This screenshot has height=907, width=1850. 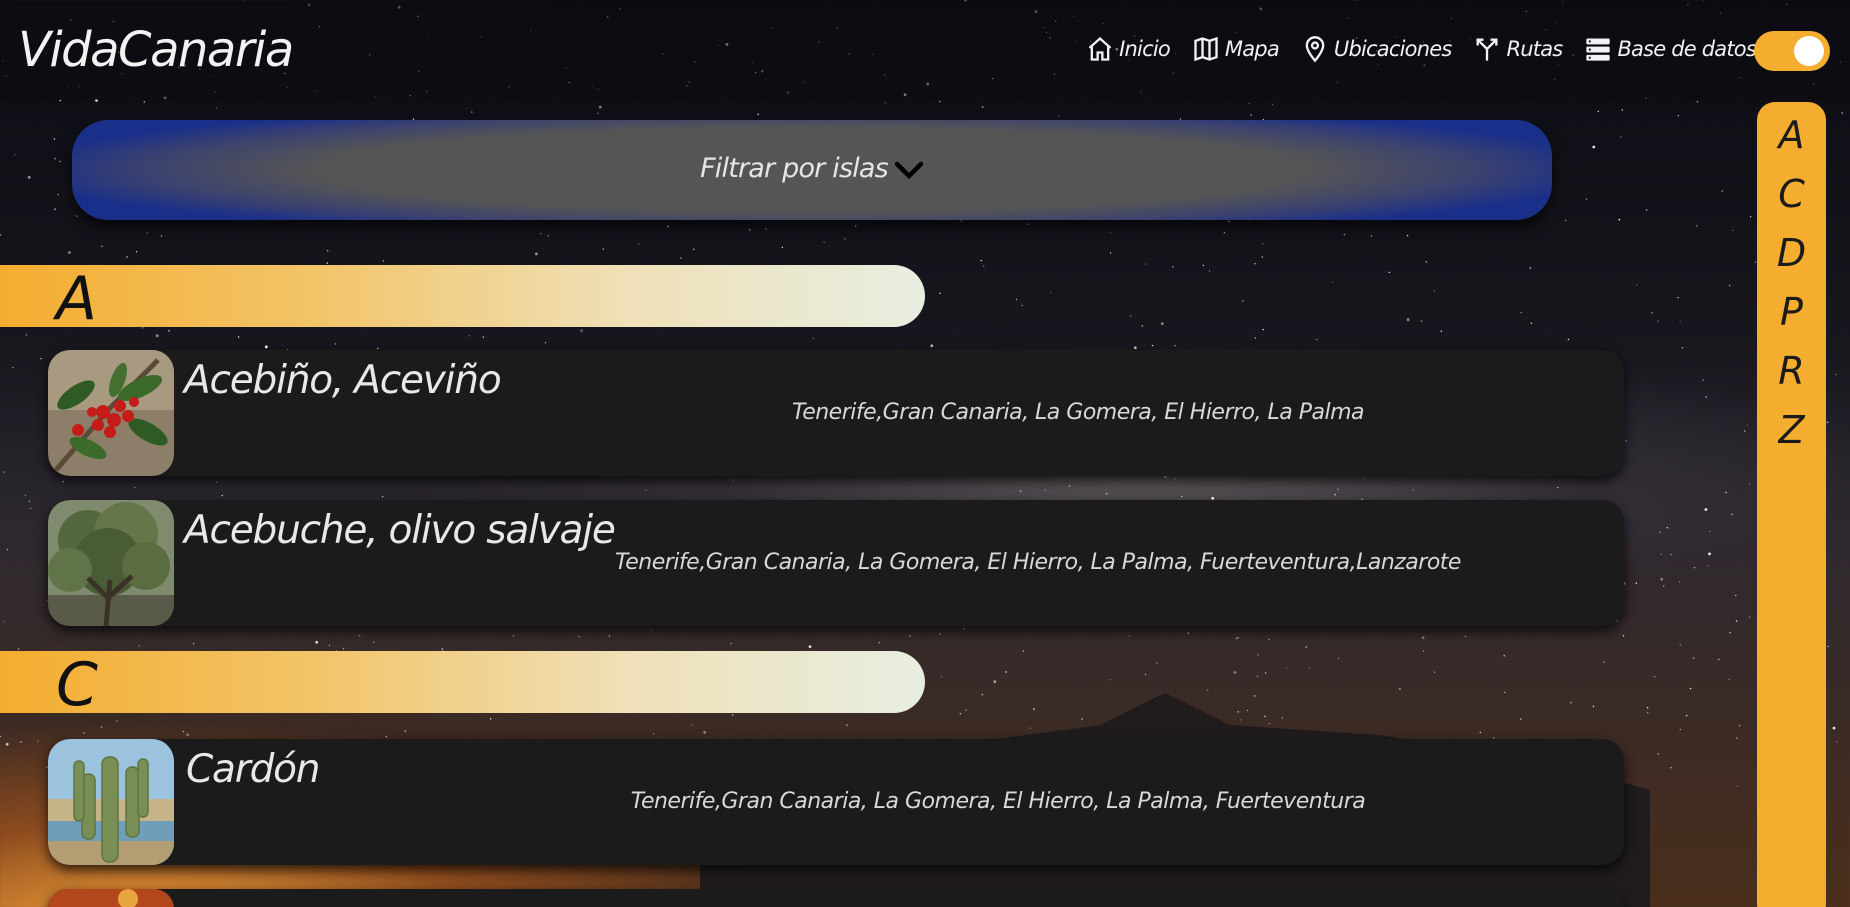 I want to click on nav-item-mapa: Mapa, so click(x=1236, y=49).